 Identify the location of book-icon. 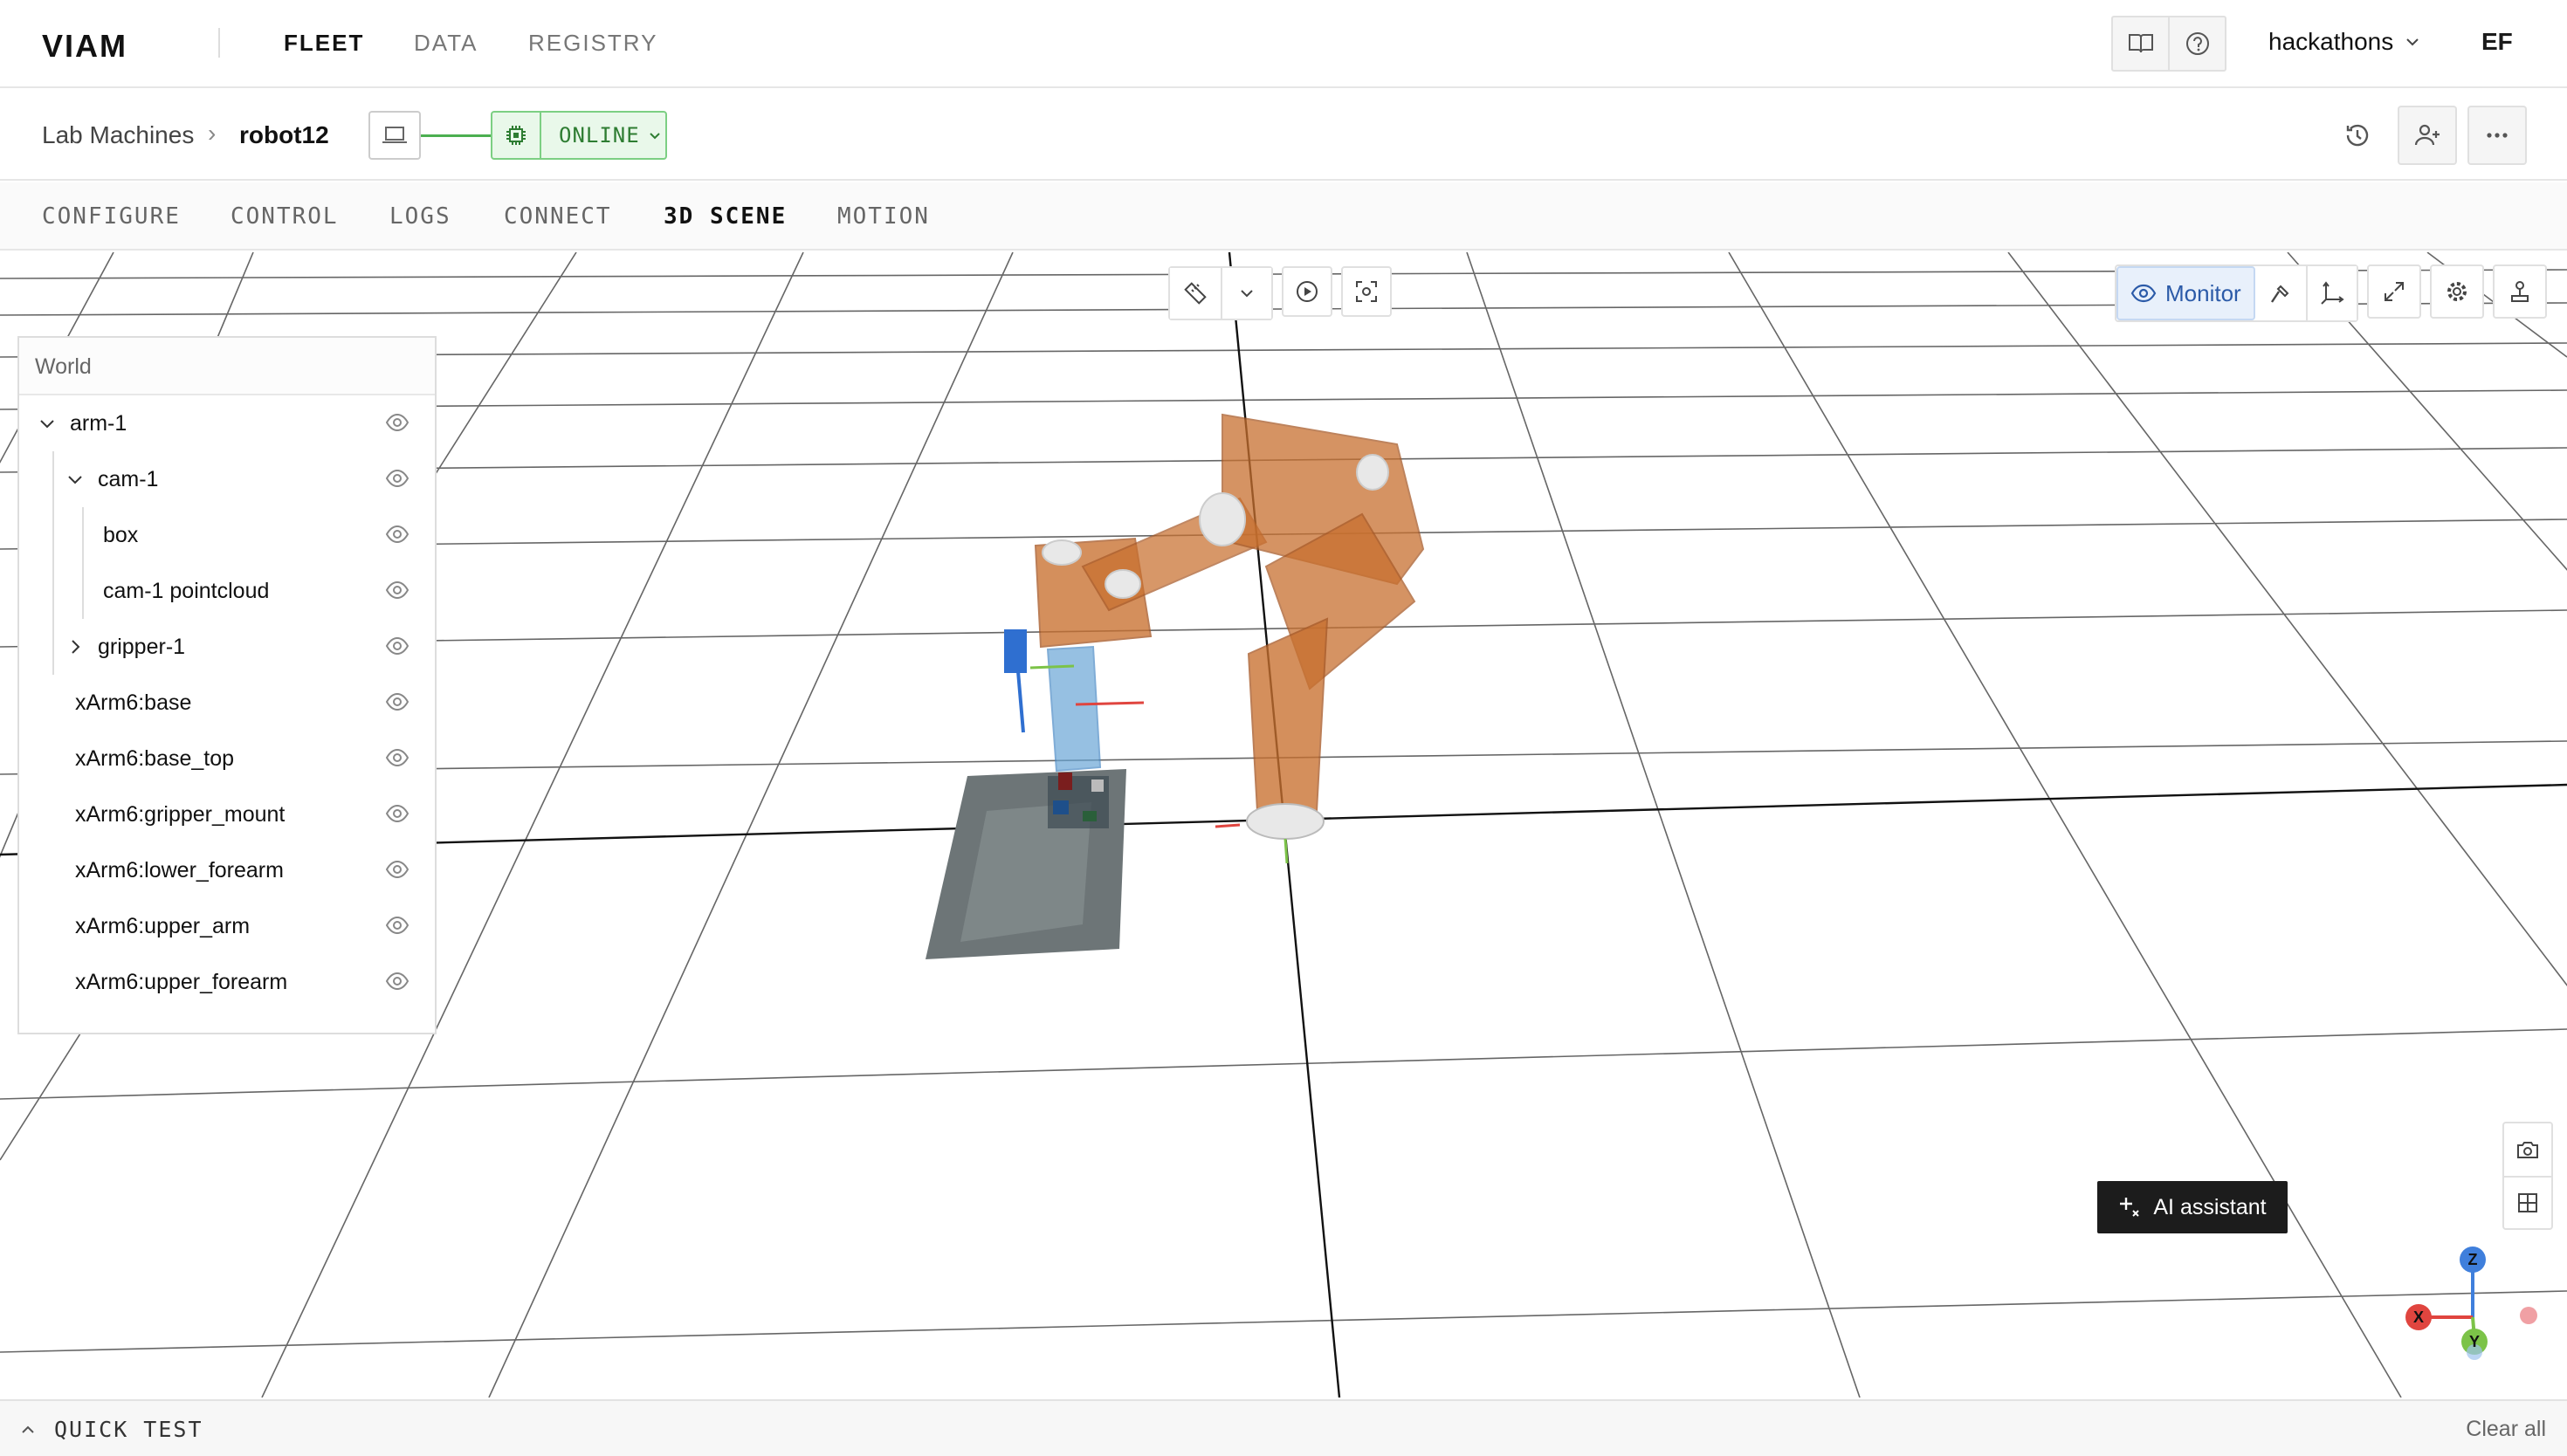
(2140, 43).